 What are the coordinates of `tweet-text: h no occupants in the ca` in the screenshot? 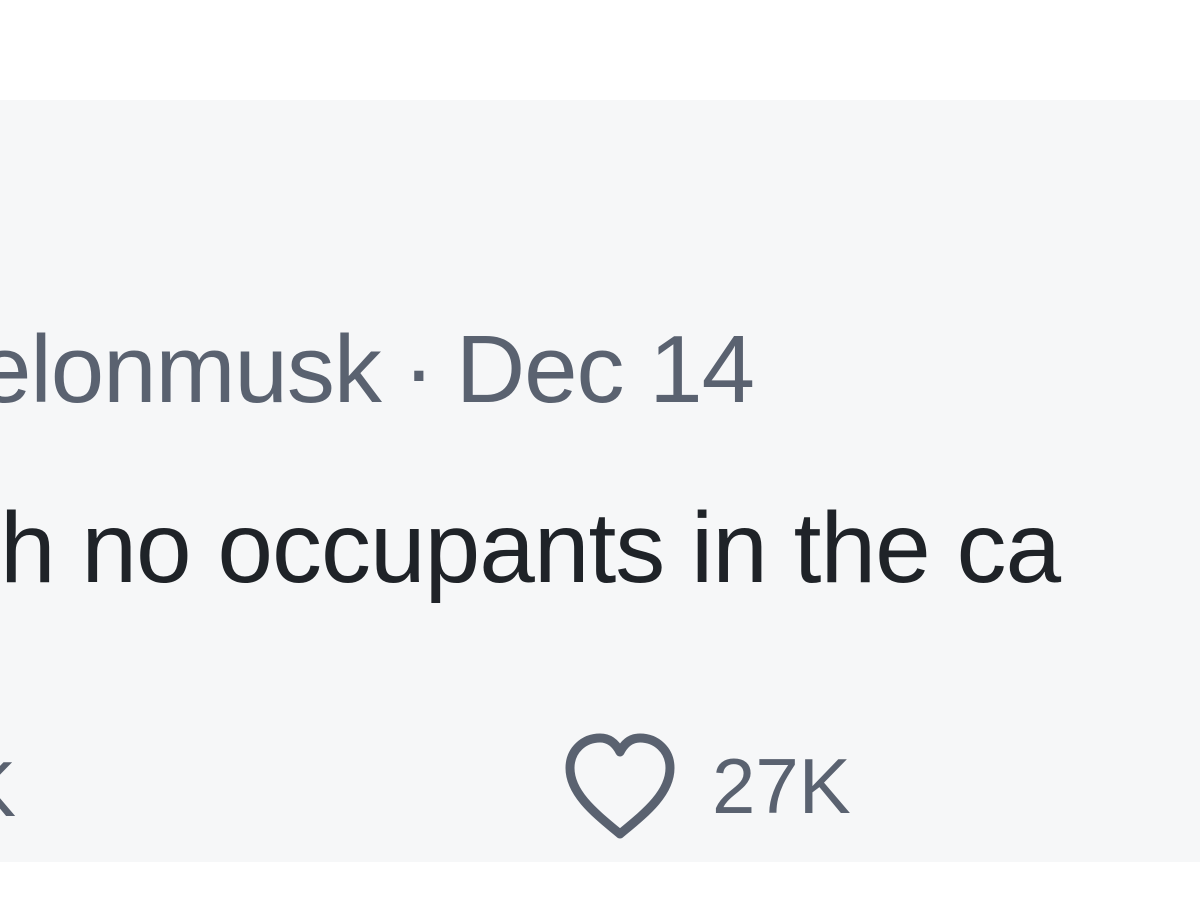 It's located at (530, 548).